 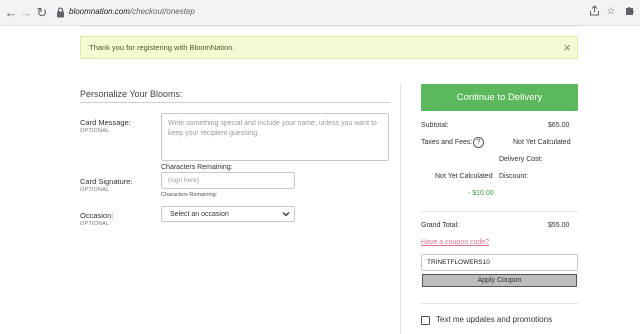 What do you see at coordinates (447, 142) in the screenshot?
I see `taxes-label: Taxes and Fees:` at bounding box center [447, 142].